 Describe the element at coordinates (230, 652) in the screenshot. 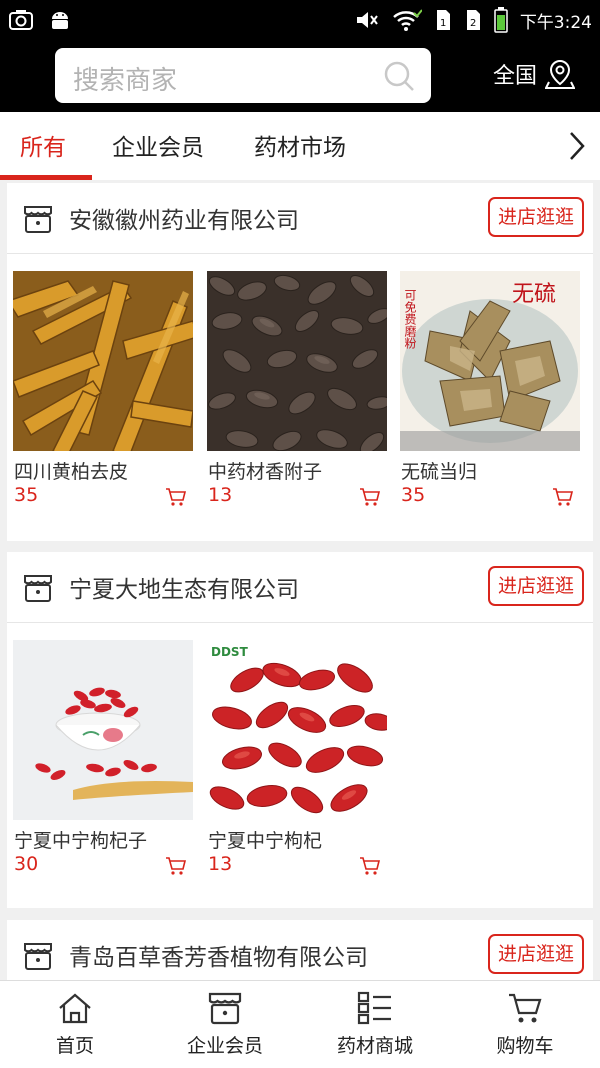

I see `brand-logo-text: DDST` at that location.